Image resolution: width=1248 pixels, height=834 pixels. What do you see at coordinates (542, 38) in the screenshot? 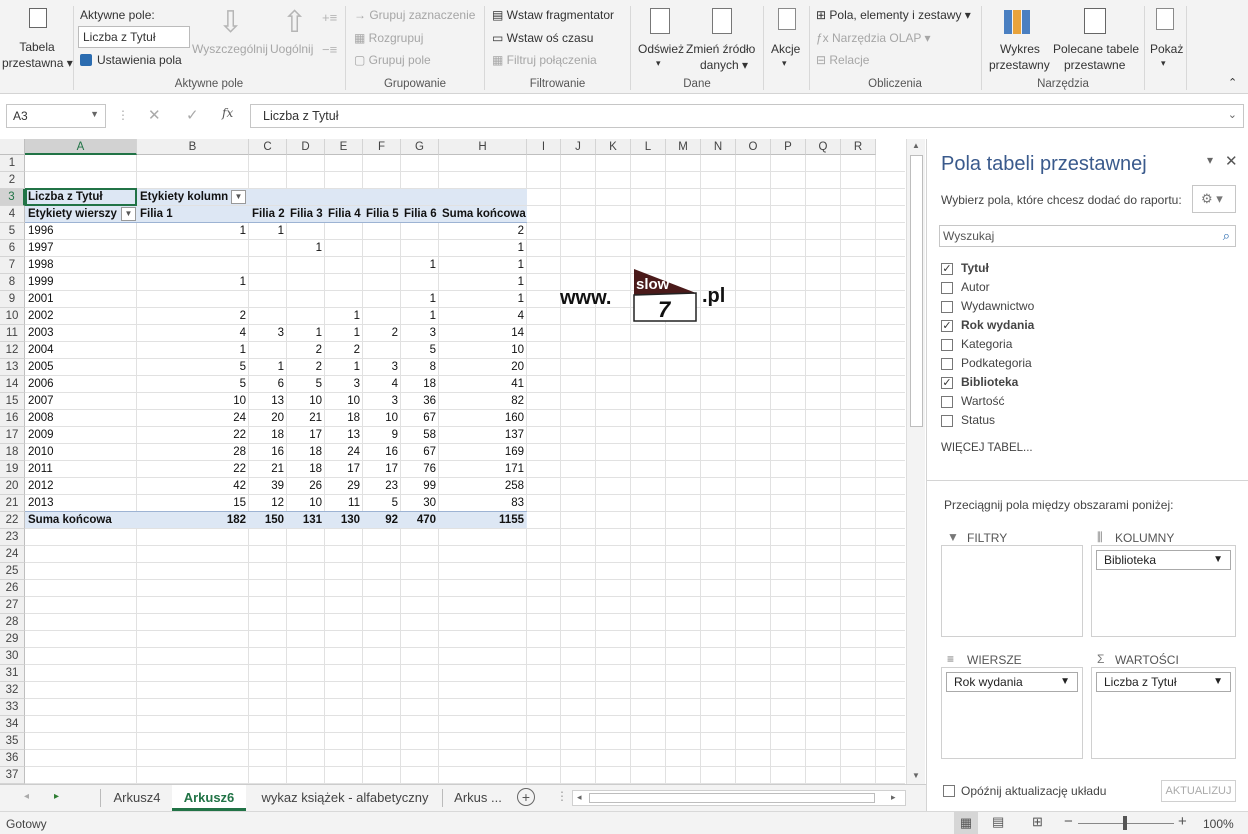
I see `insert-timeline-button: ▭ Wstaw oś czasu` at bounding box center [542, 38].